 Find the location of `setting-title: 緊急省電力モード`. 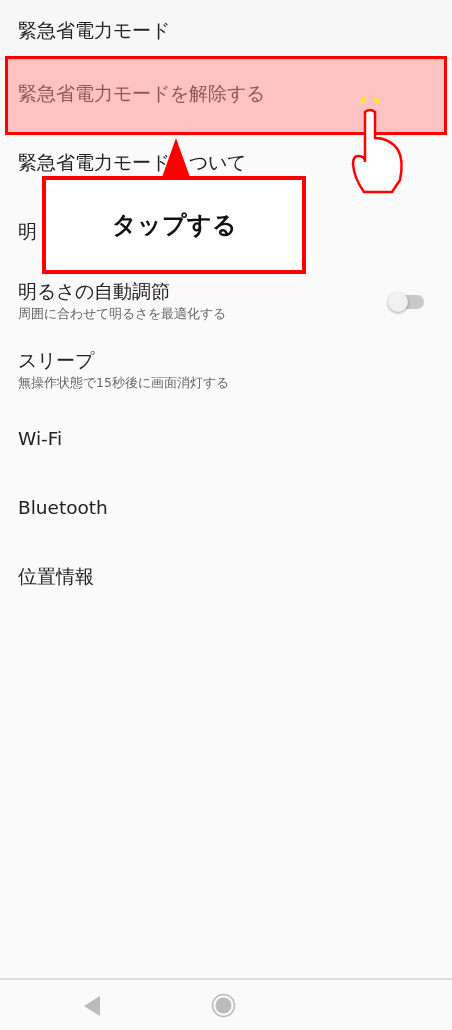

setting-title: 緊急省電力モード is located at coordinates (94, 163).